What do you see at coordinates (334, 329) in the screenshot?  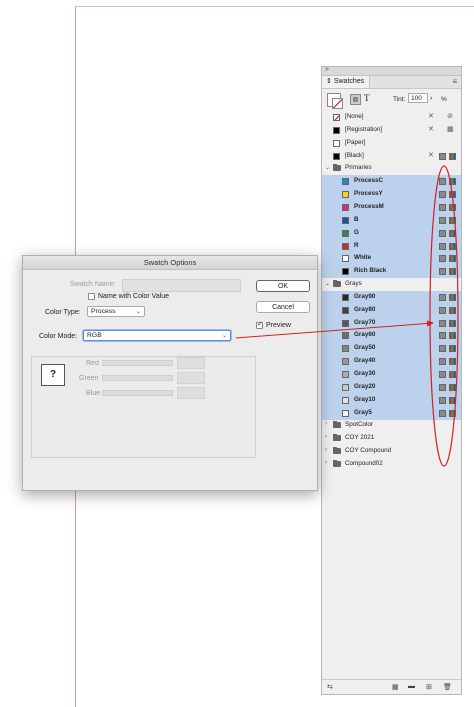 I see `annotation-arrow` at bounding box center [334, 329].